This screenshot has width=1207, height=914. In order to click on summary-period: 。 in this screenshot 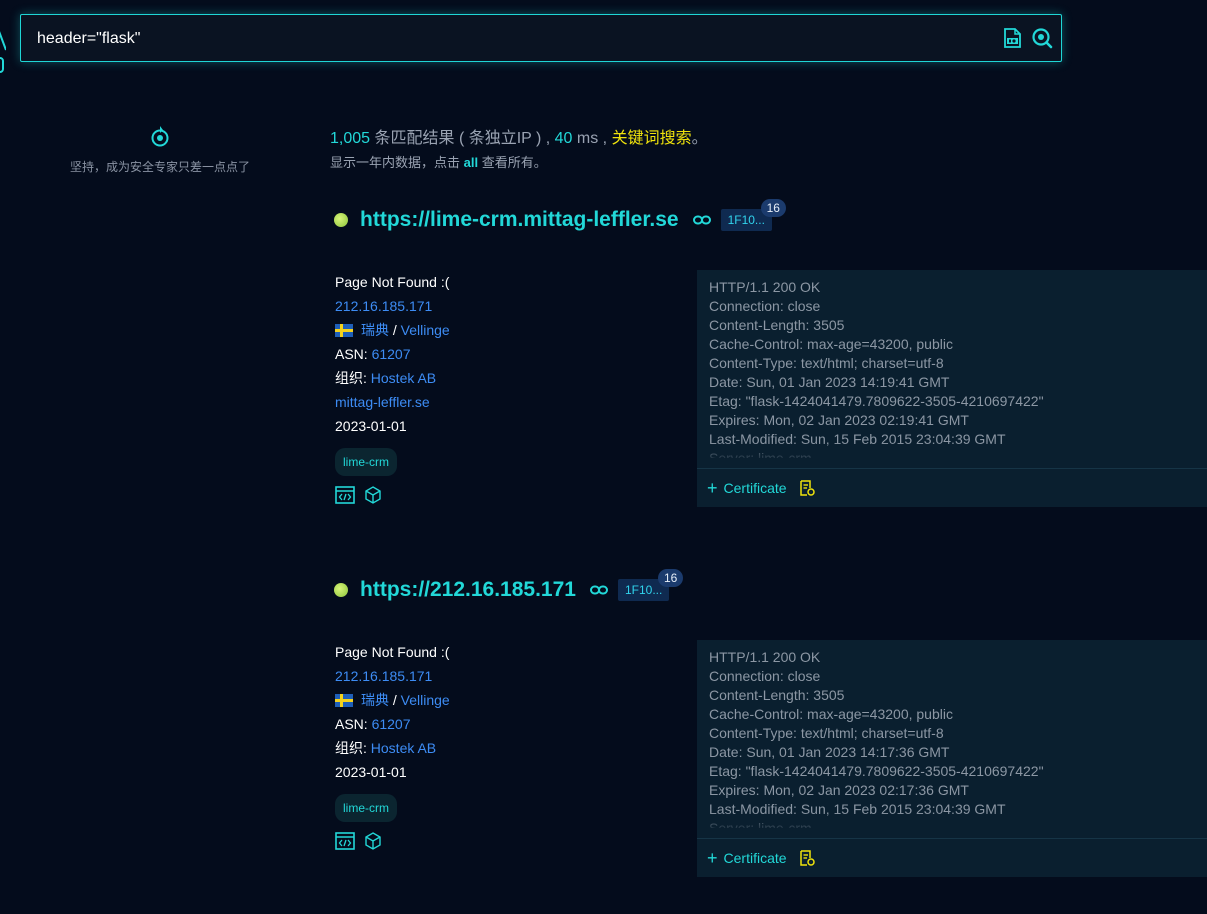, I will do `click(699, 138)`.